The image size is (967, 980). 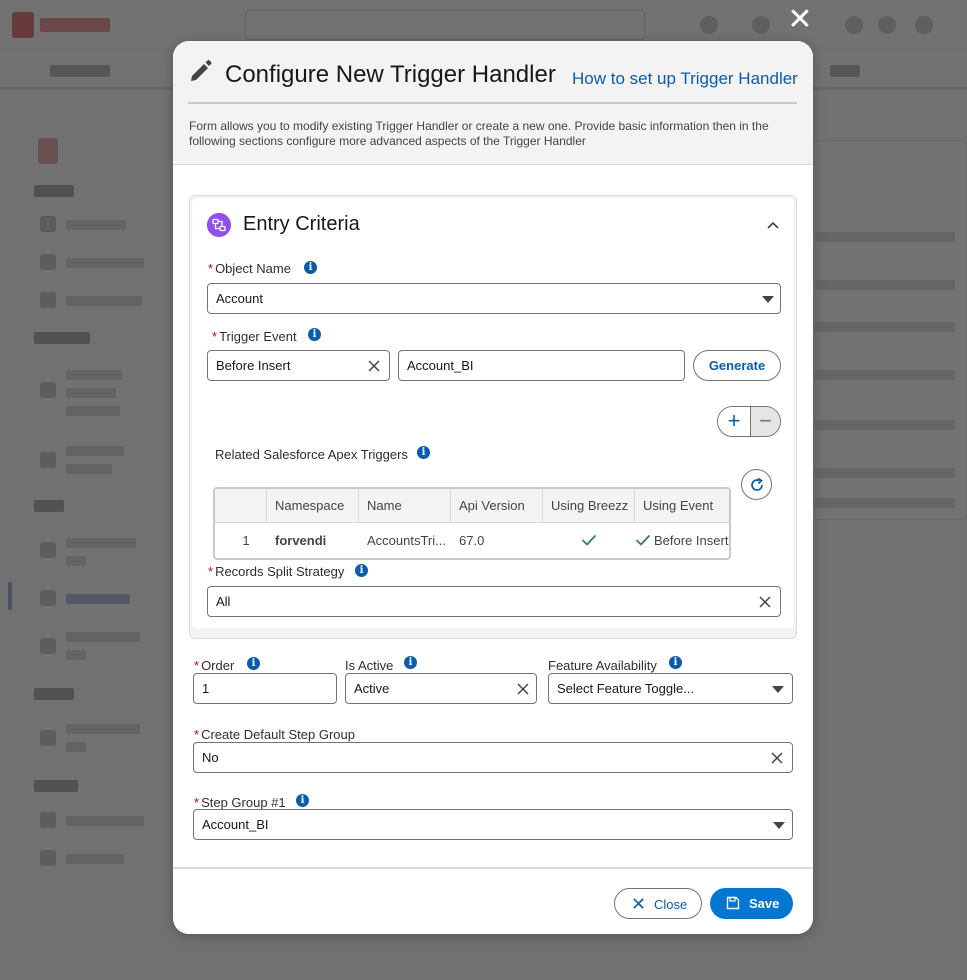 I want to click on cell-namespace: forvendi, so click(x=301, y=540).